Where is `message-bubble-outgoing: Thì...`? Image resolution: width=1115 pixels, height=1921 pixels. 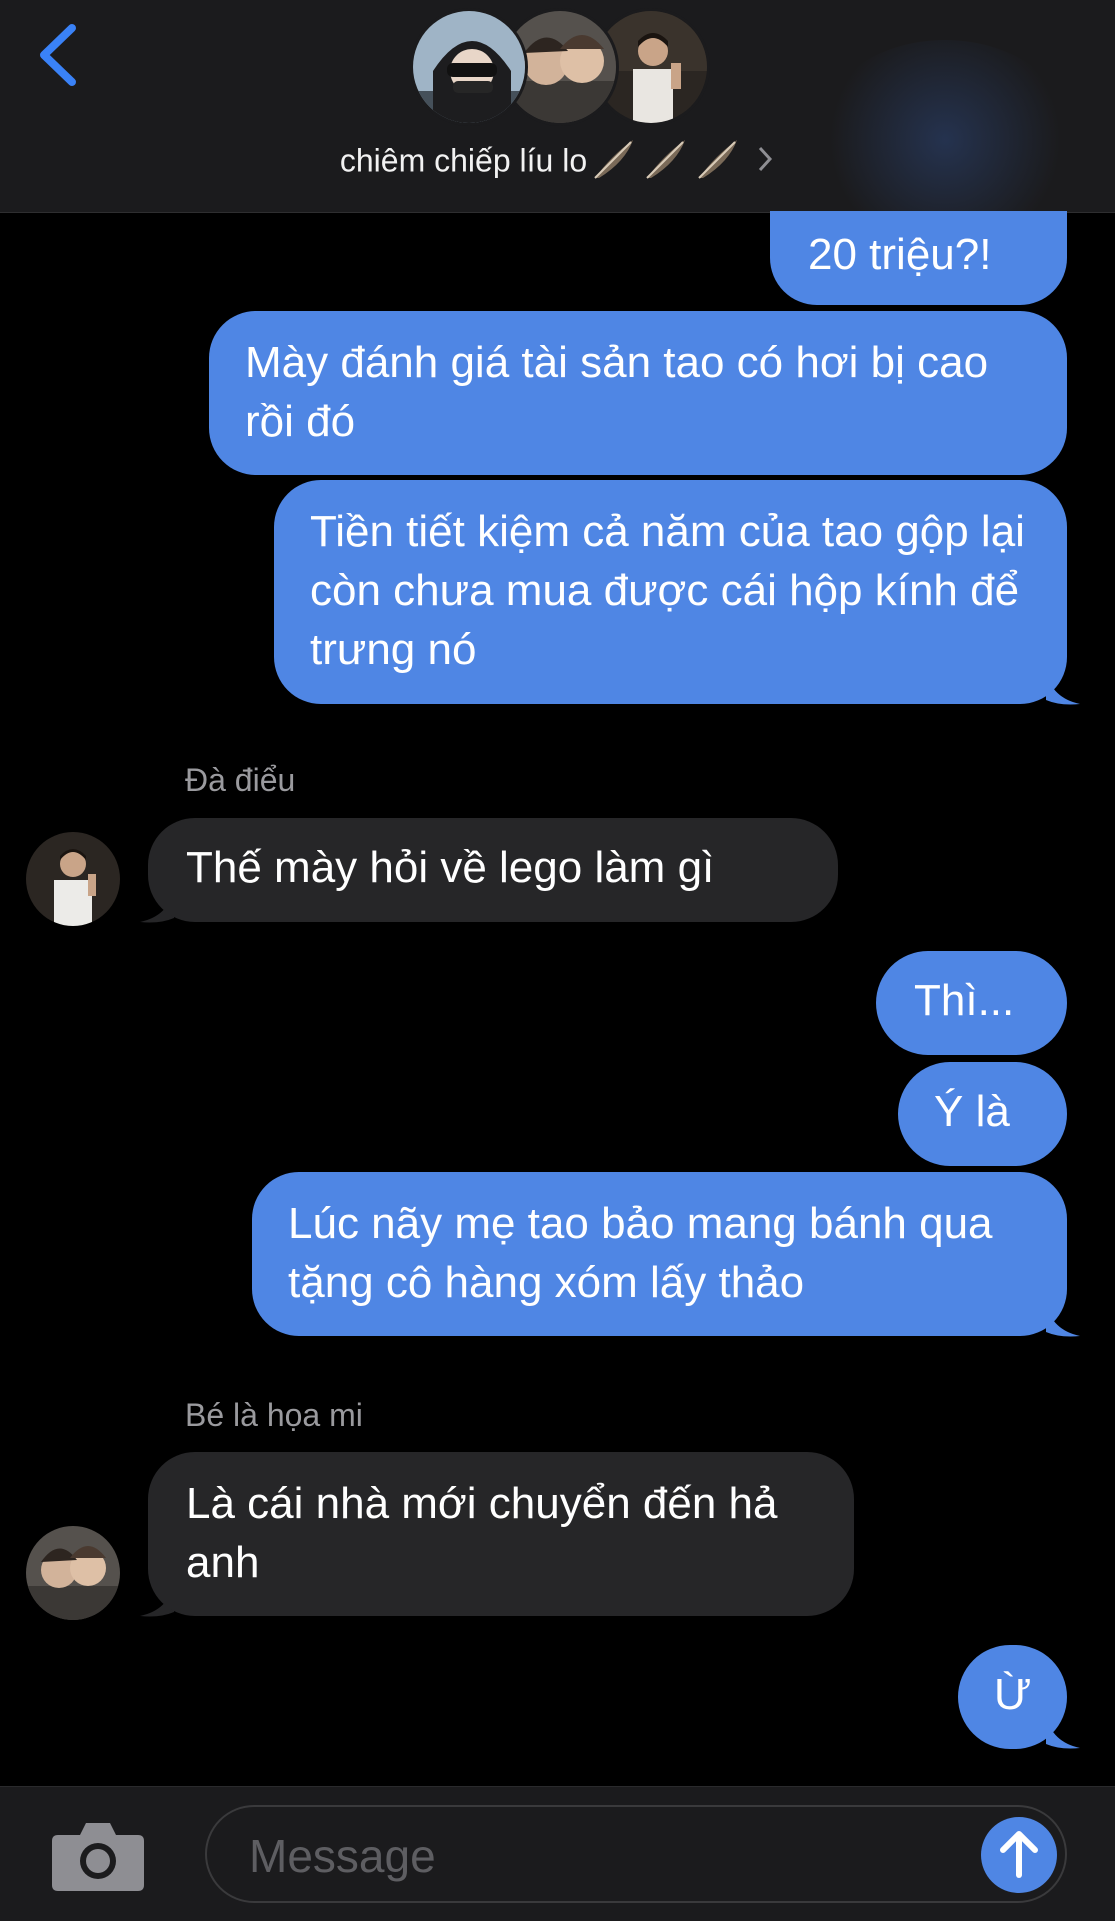
message-bubble-outgoing: Thì... is located at coordinates (971, 1003).